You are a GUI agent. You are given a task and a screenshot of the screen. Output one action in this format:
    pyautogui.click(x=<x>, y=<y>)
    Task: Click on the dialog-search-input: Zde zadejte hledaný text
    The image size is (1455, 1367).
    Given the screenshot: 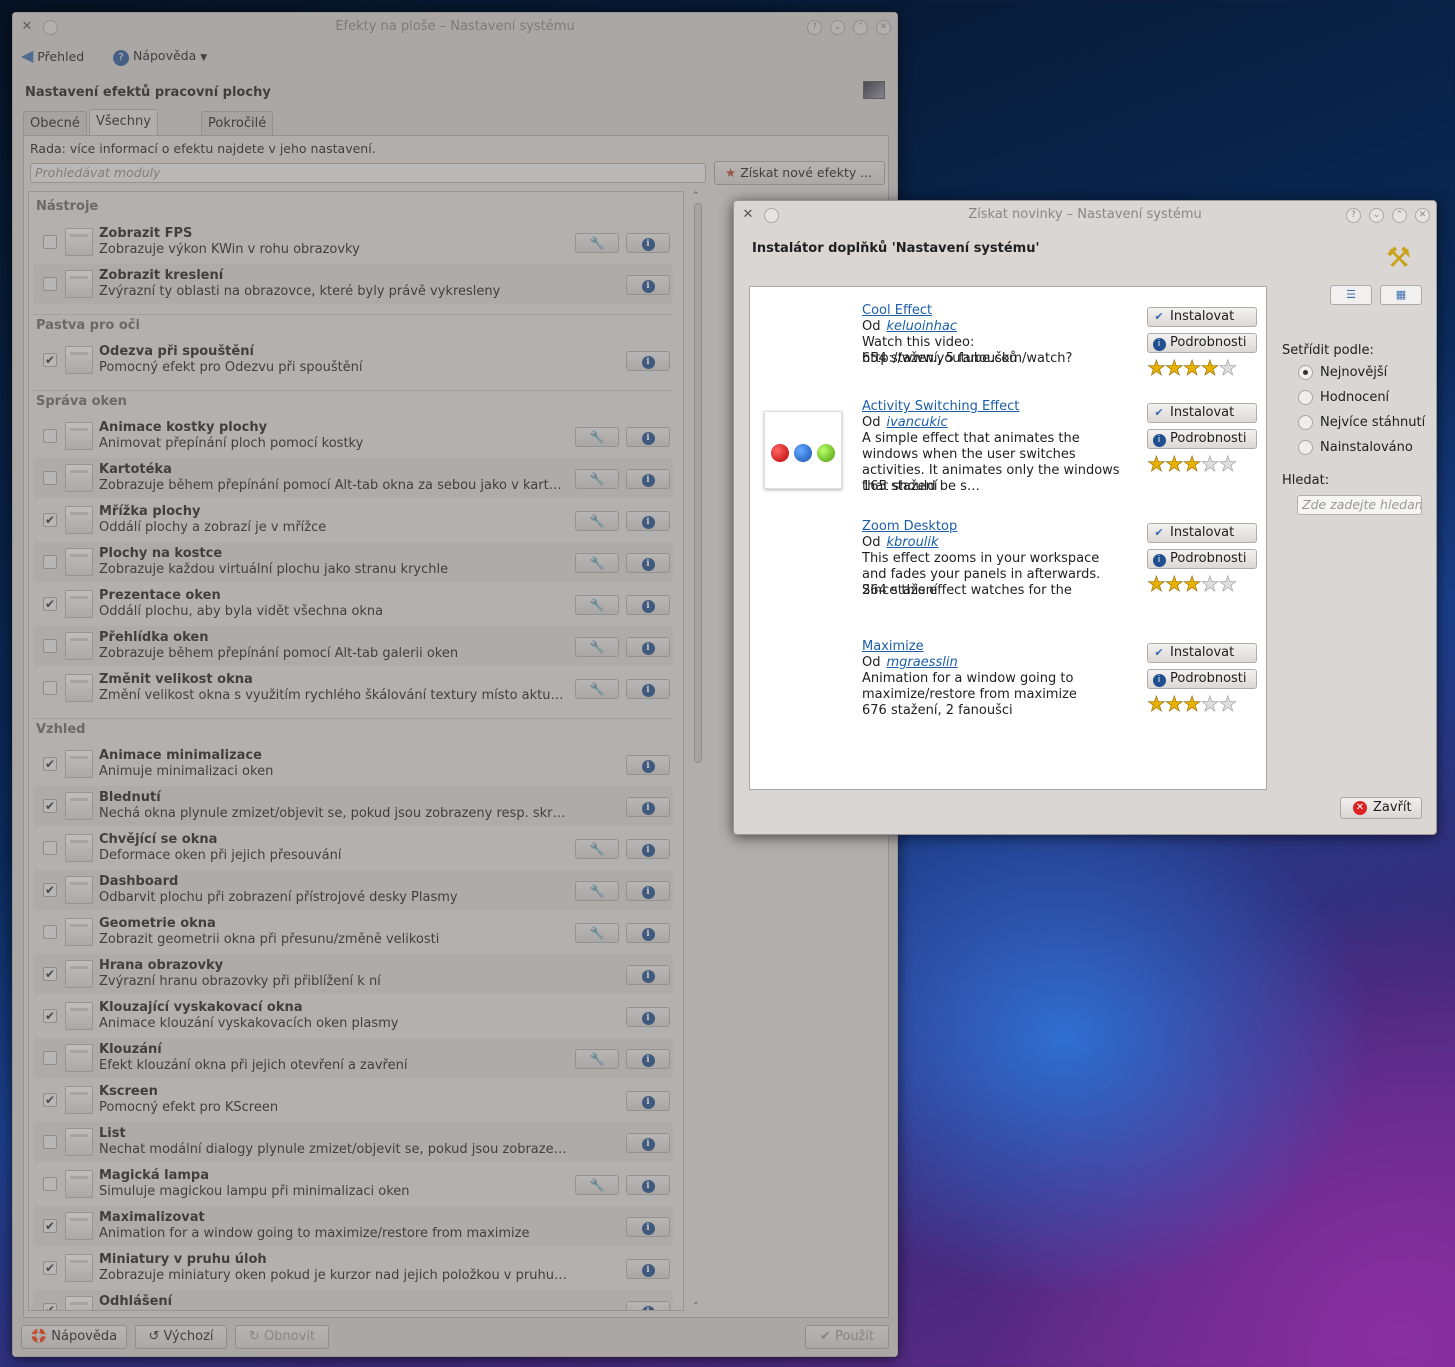 What is the action you would take?
    pyautogui.click(x=1359, y=505)
    